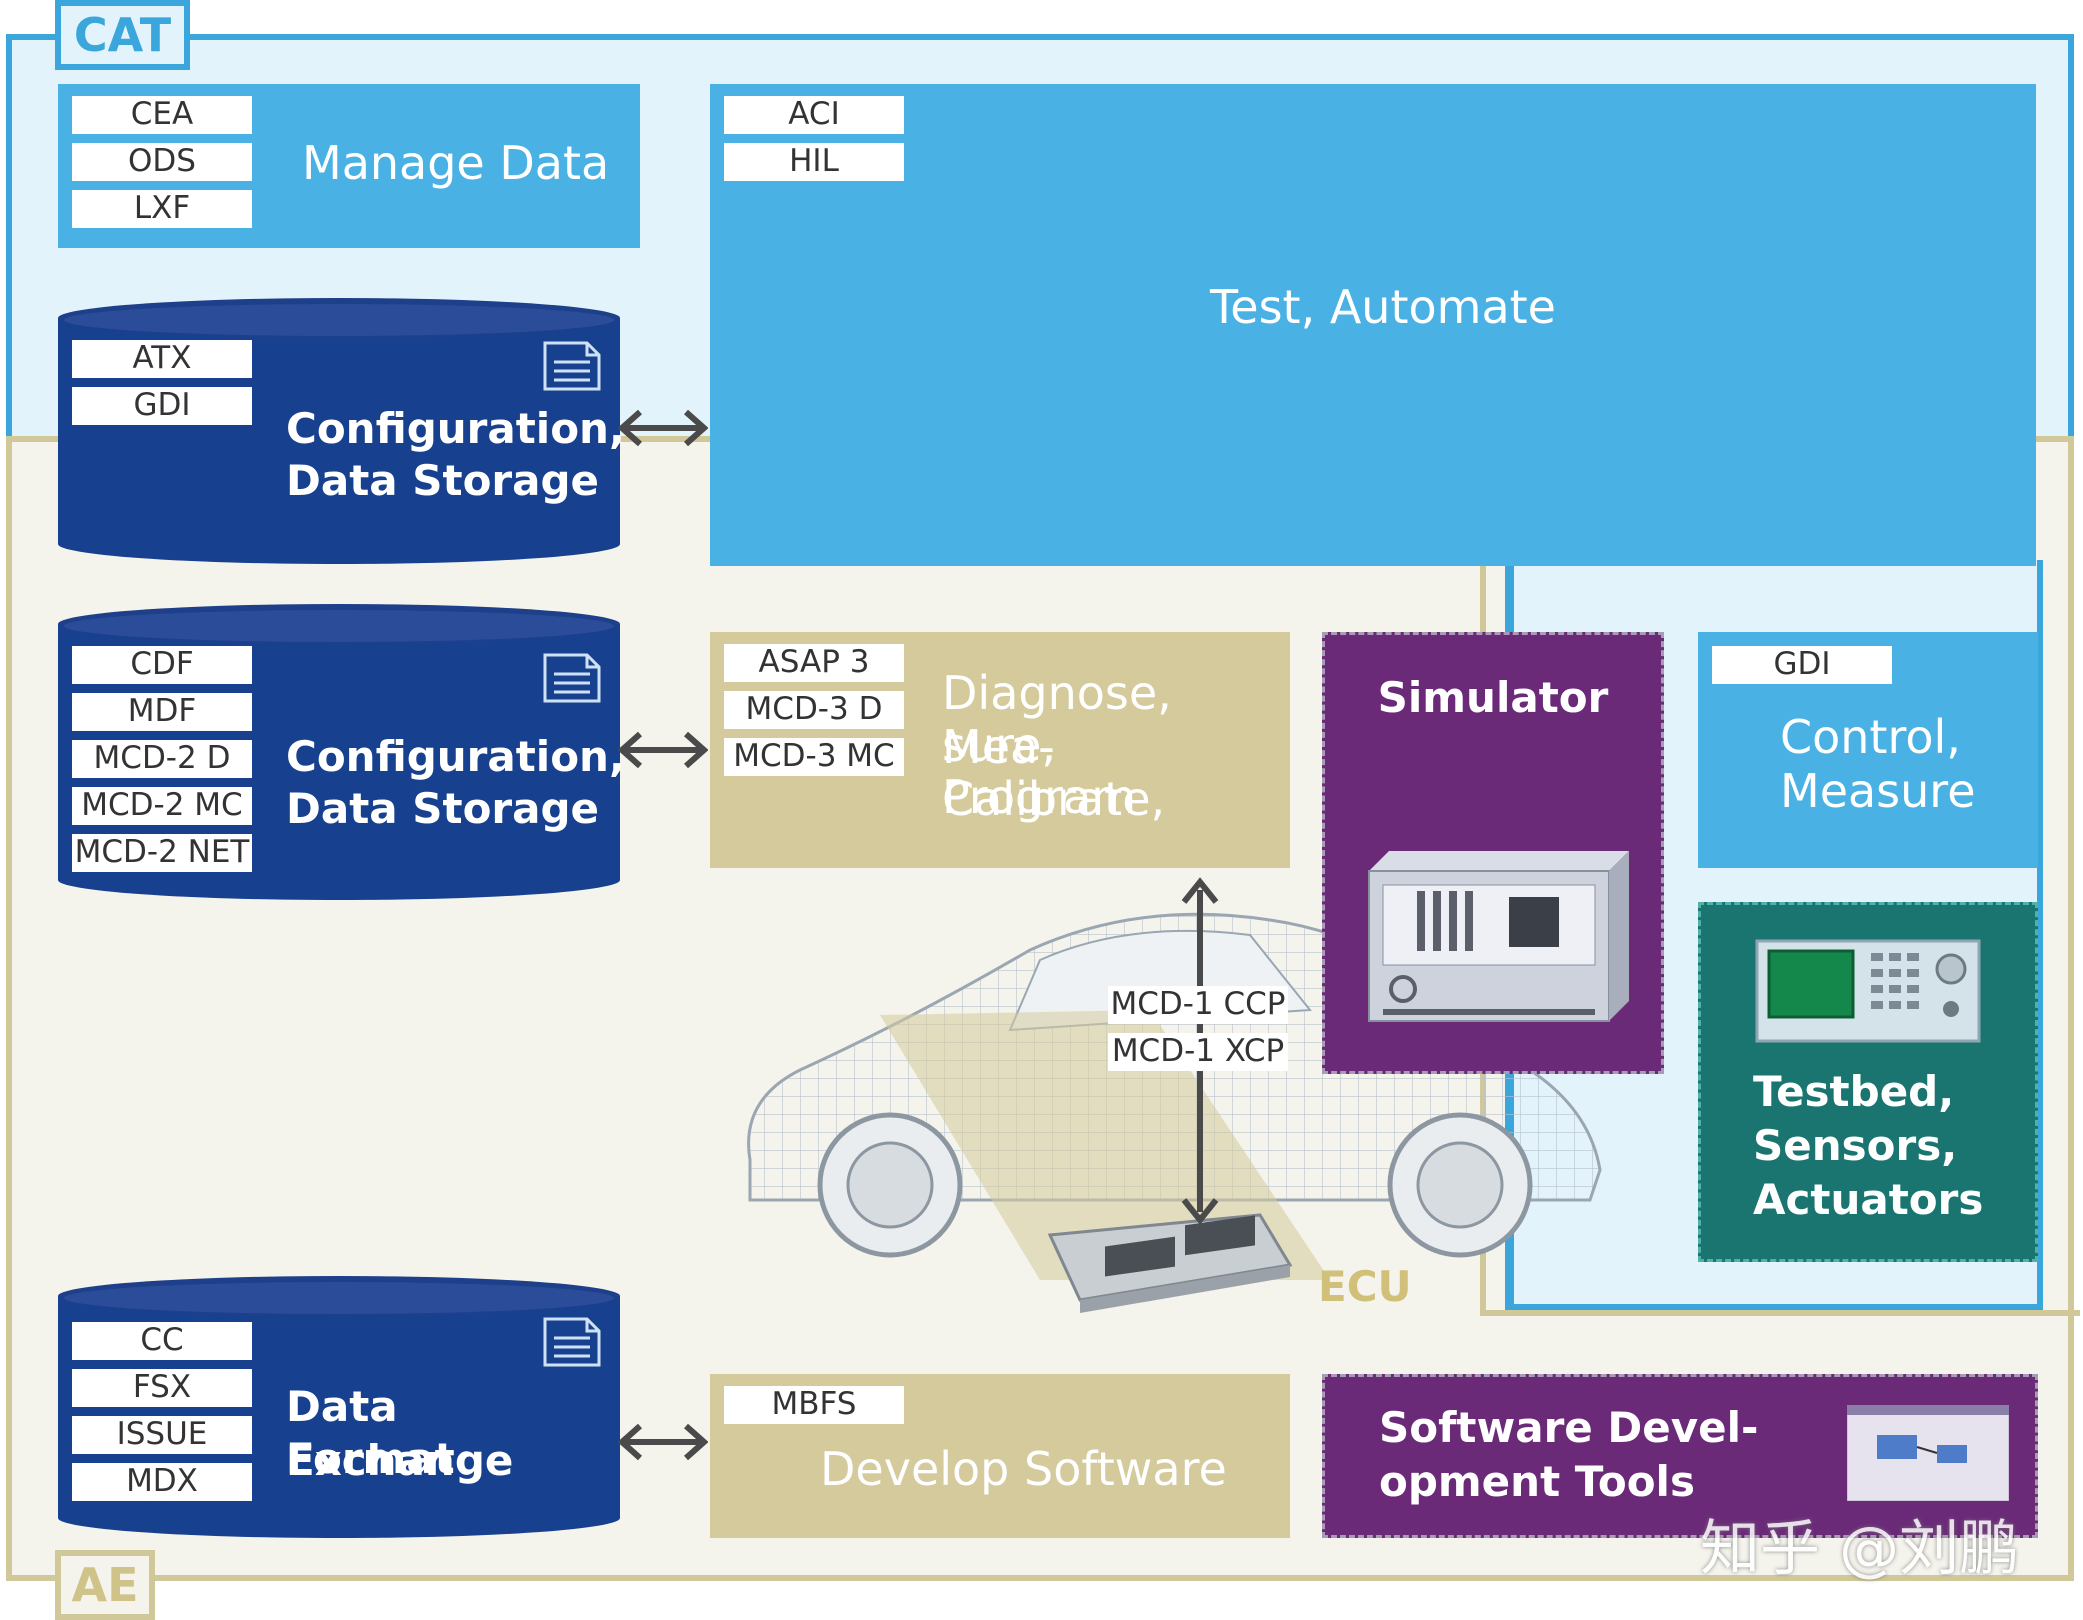 The image size is (2083, 1620). I want to click on arrow-exchange-to-develop, so click(663, 1442).